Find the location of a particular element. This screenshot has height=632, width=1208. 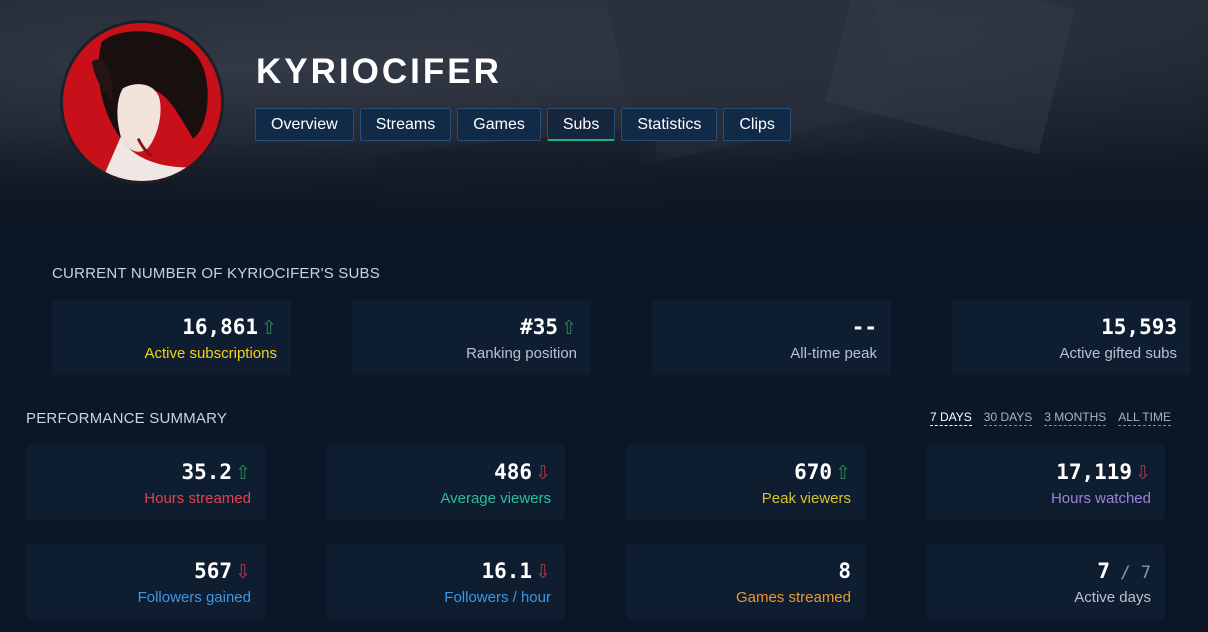

stat-value: 567 ⇩ is located at coordinates (222, 571).